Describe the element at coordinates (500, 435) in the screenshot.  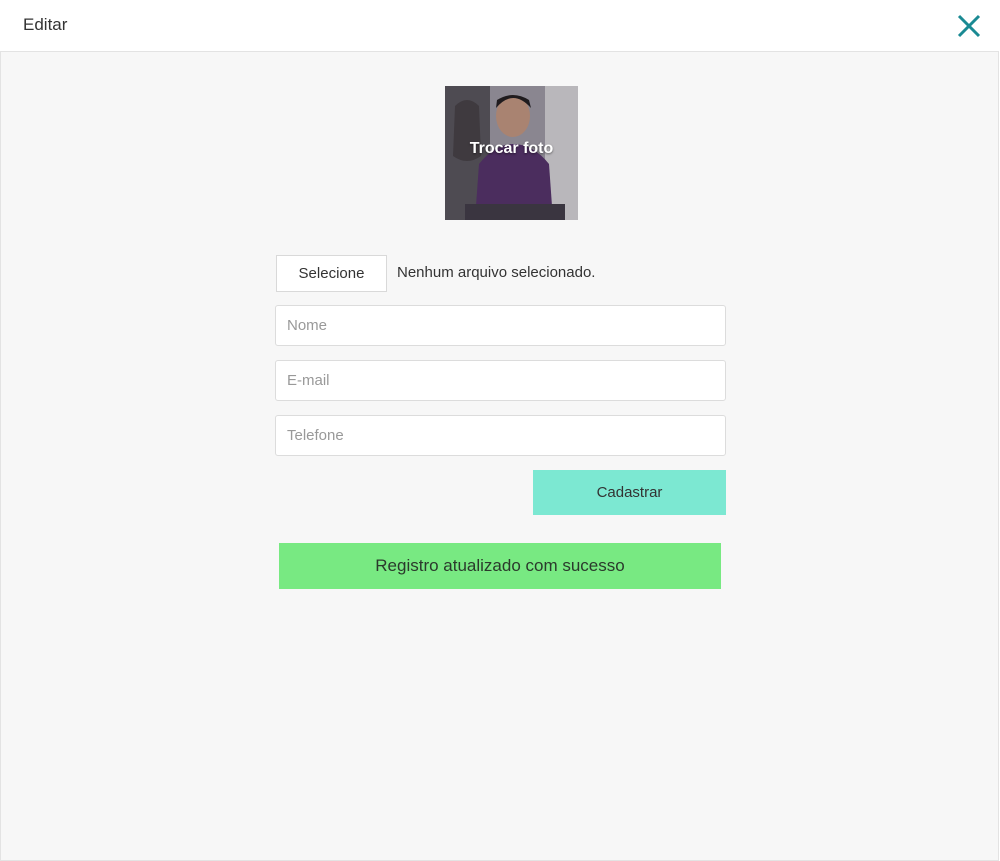
I see `phone-field` at that location.